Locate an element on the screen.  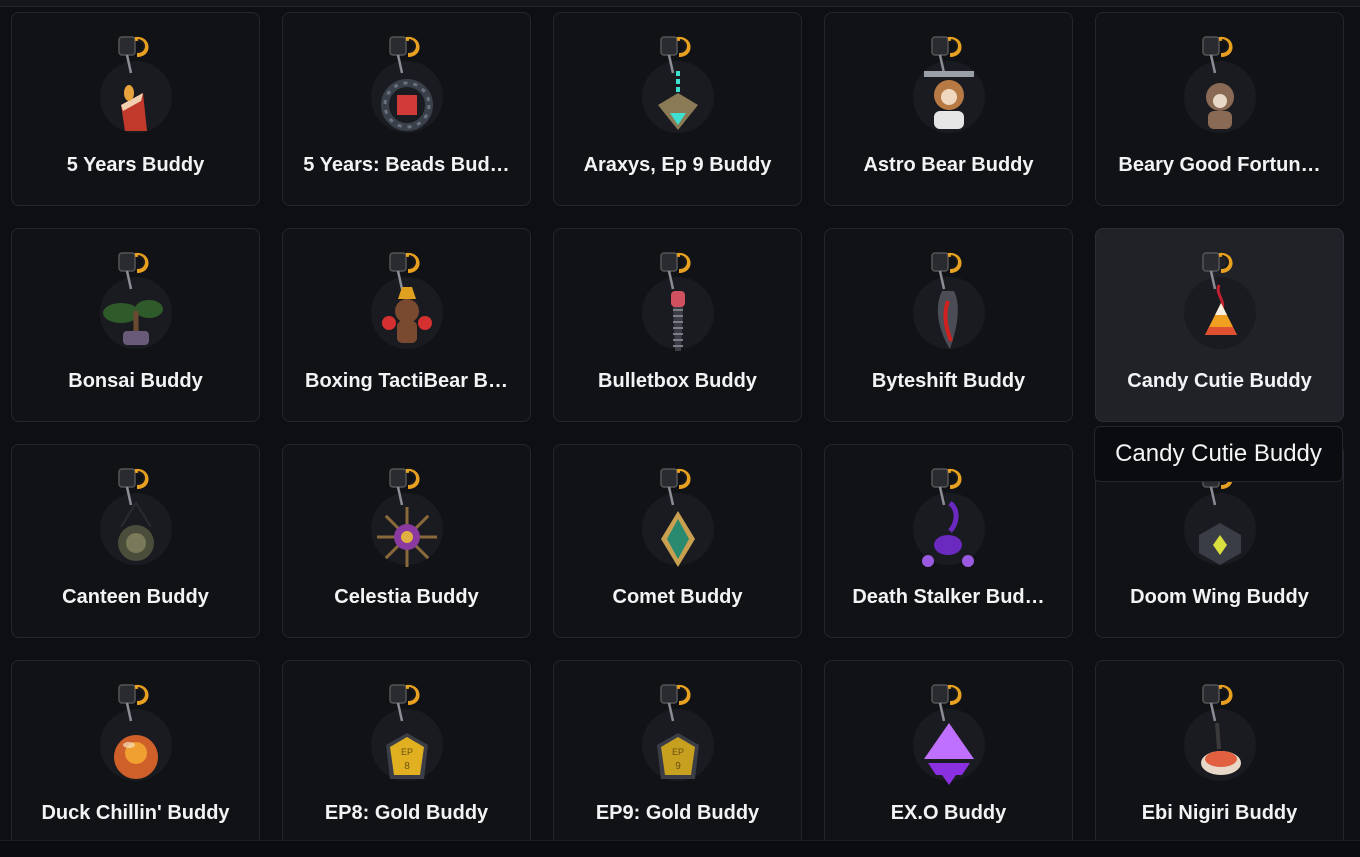
buddy-name: Candy Cutie Buddy is located at coordinates (1219, 381).